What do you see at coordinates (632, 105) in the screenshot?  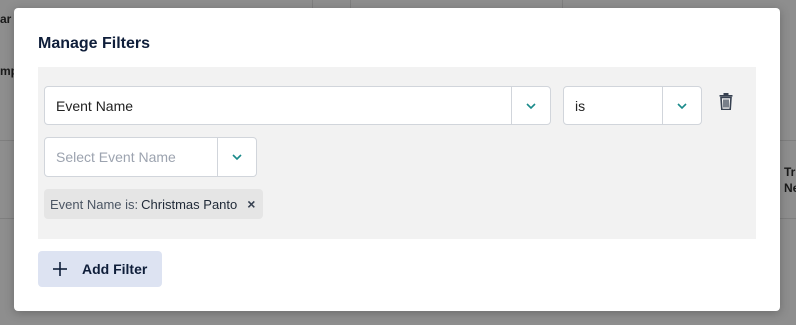 I see `filter-operator-select: is` at bounding box center [632, 105].